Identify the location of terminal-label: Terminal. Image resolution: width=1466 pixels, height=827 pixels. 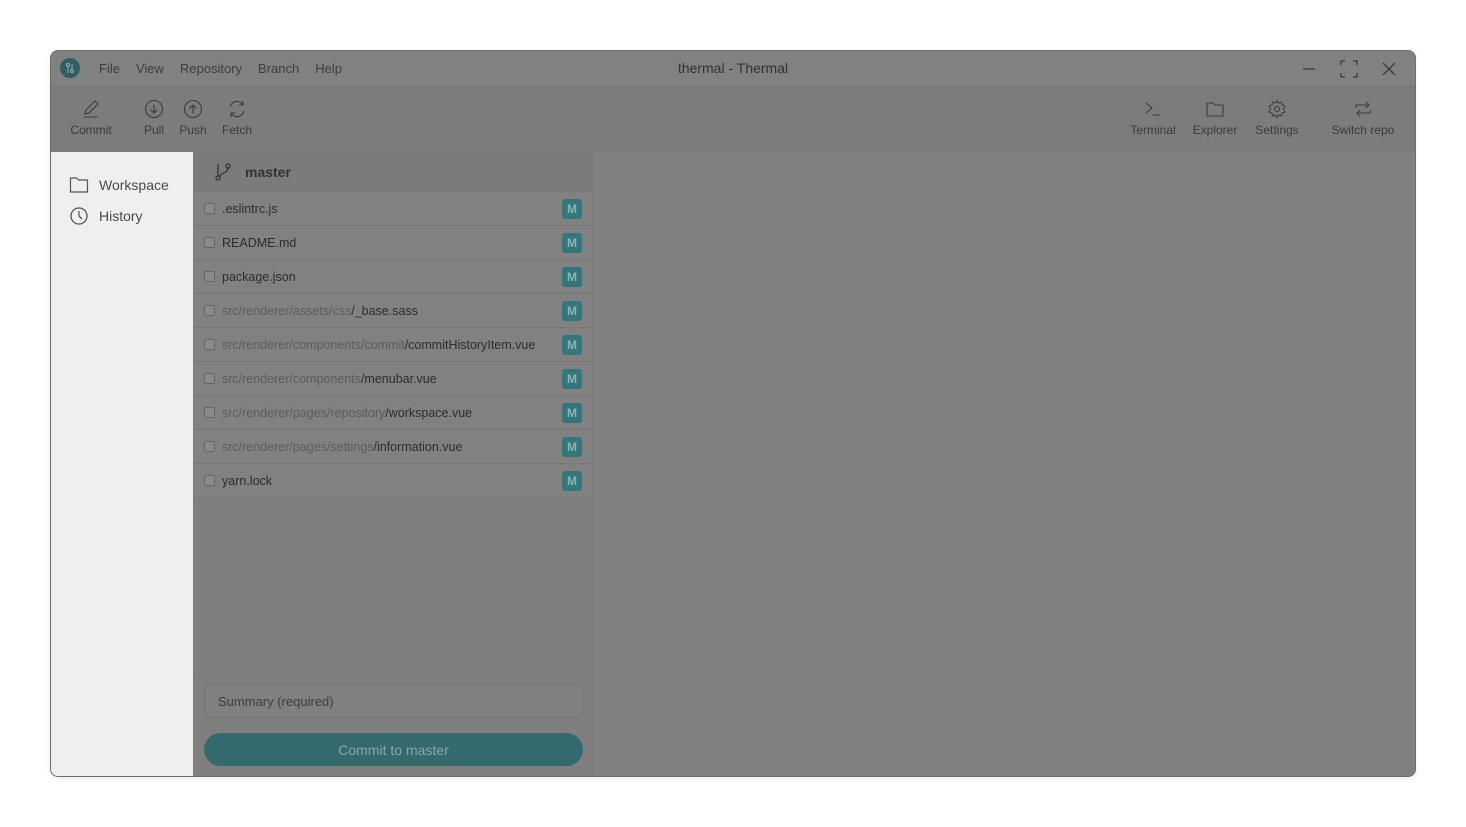
(1153, 130).